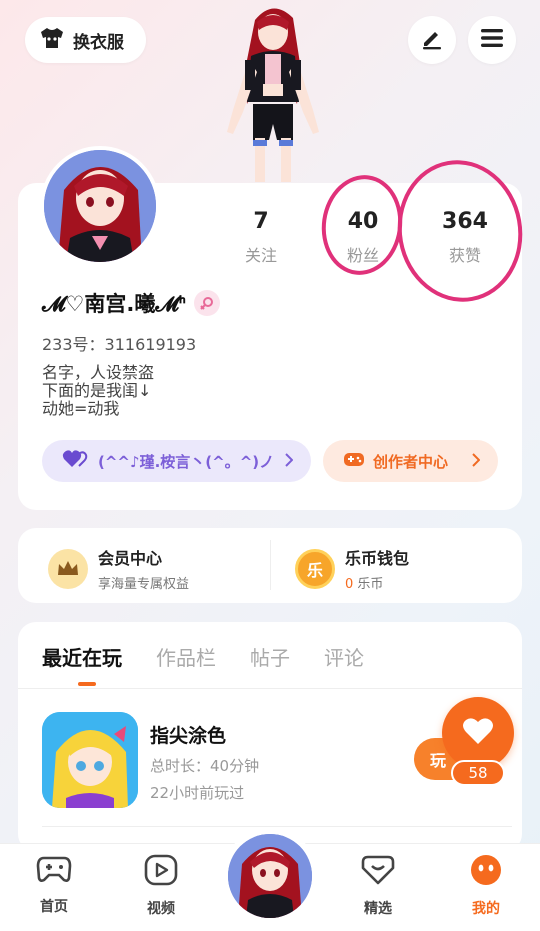  I want to click on nav-featured: 精选, so click(378, 886).